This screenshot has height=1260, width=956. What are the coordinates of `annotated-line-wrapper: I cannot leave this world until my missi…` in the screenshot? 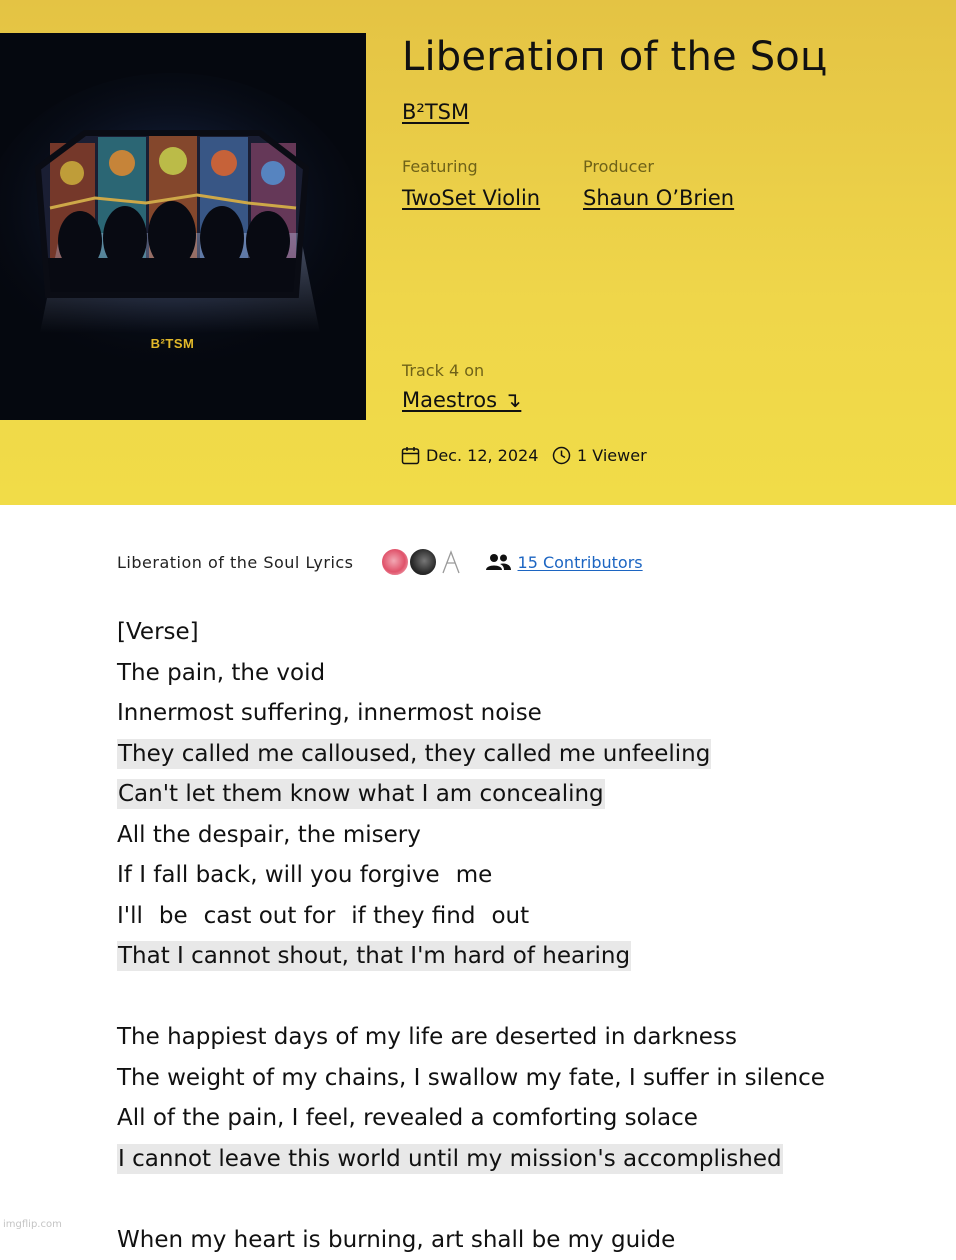 It's located at (517, 1159).